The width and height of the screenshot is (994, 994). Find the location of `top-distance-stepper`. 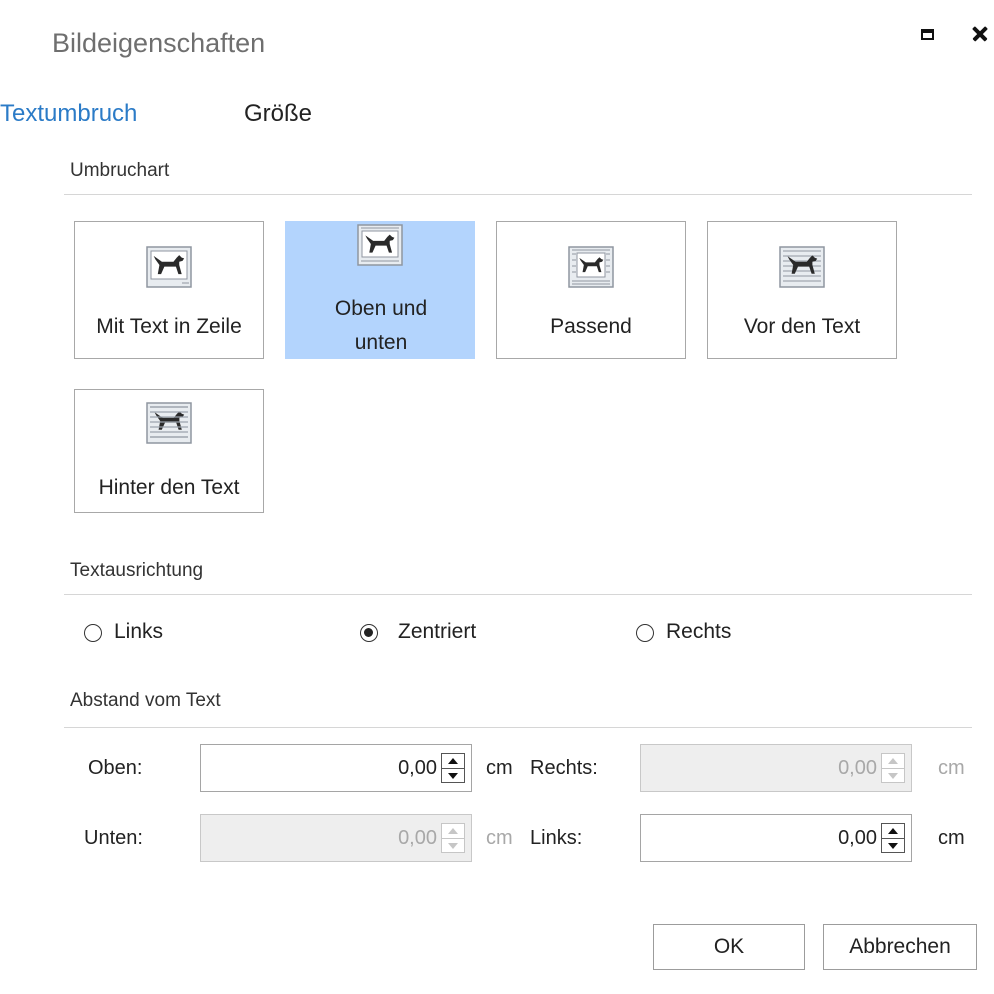

top-distance-stepper is located at coordinates (453, 768).